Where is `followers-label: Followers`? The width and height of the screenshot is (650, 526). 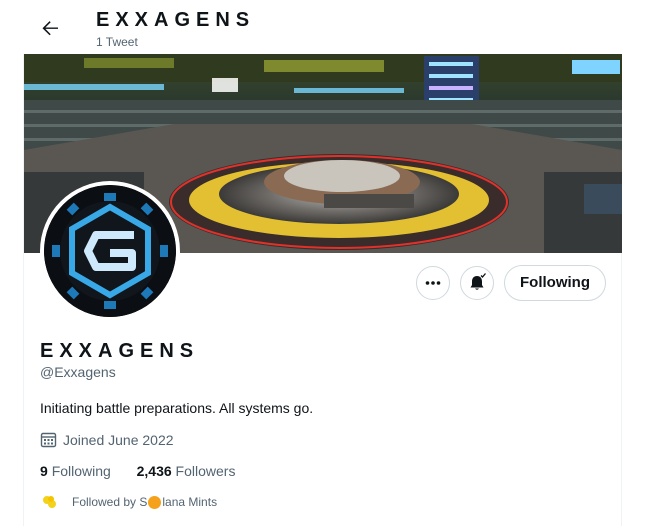
followers-label: Followers is located at coordinates (205, 471).